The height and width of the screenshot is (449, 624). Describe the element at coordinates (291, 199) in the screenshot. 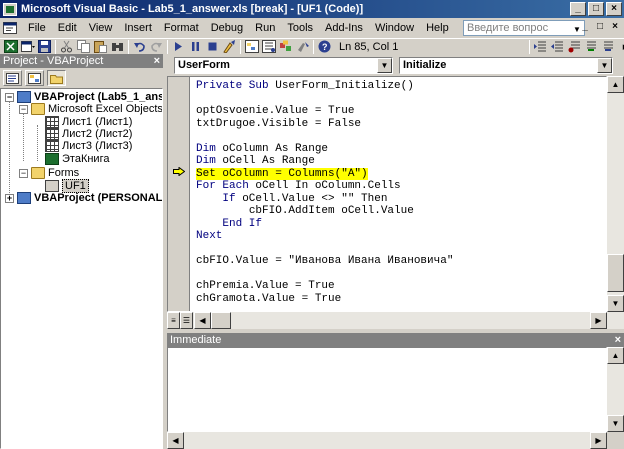

I see `code-line: If oCell.Value <> "" Then` at that location.